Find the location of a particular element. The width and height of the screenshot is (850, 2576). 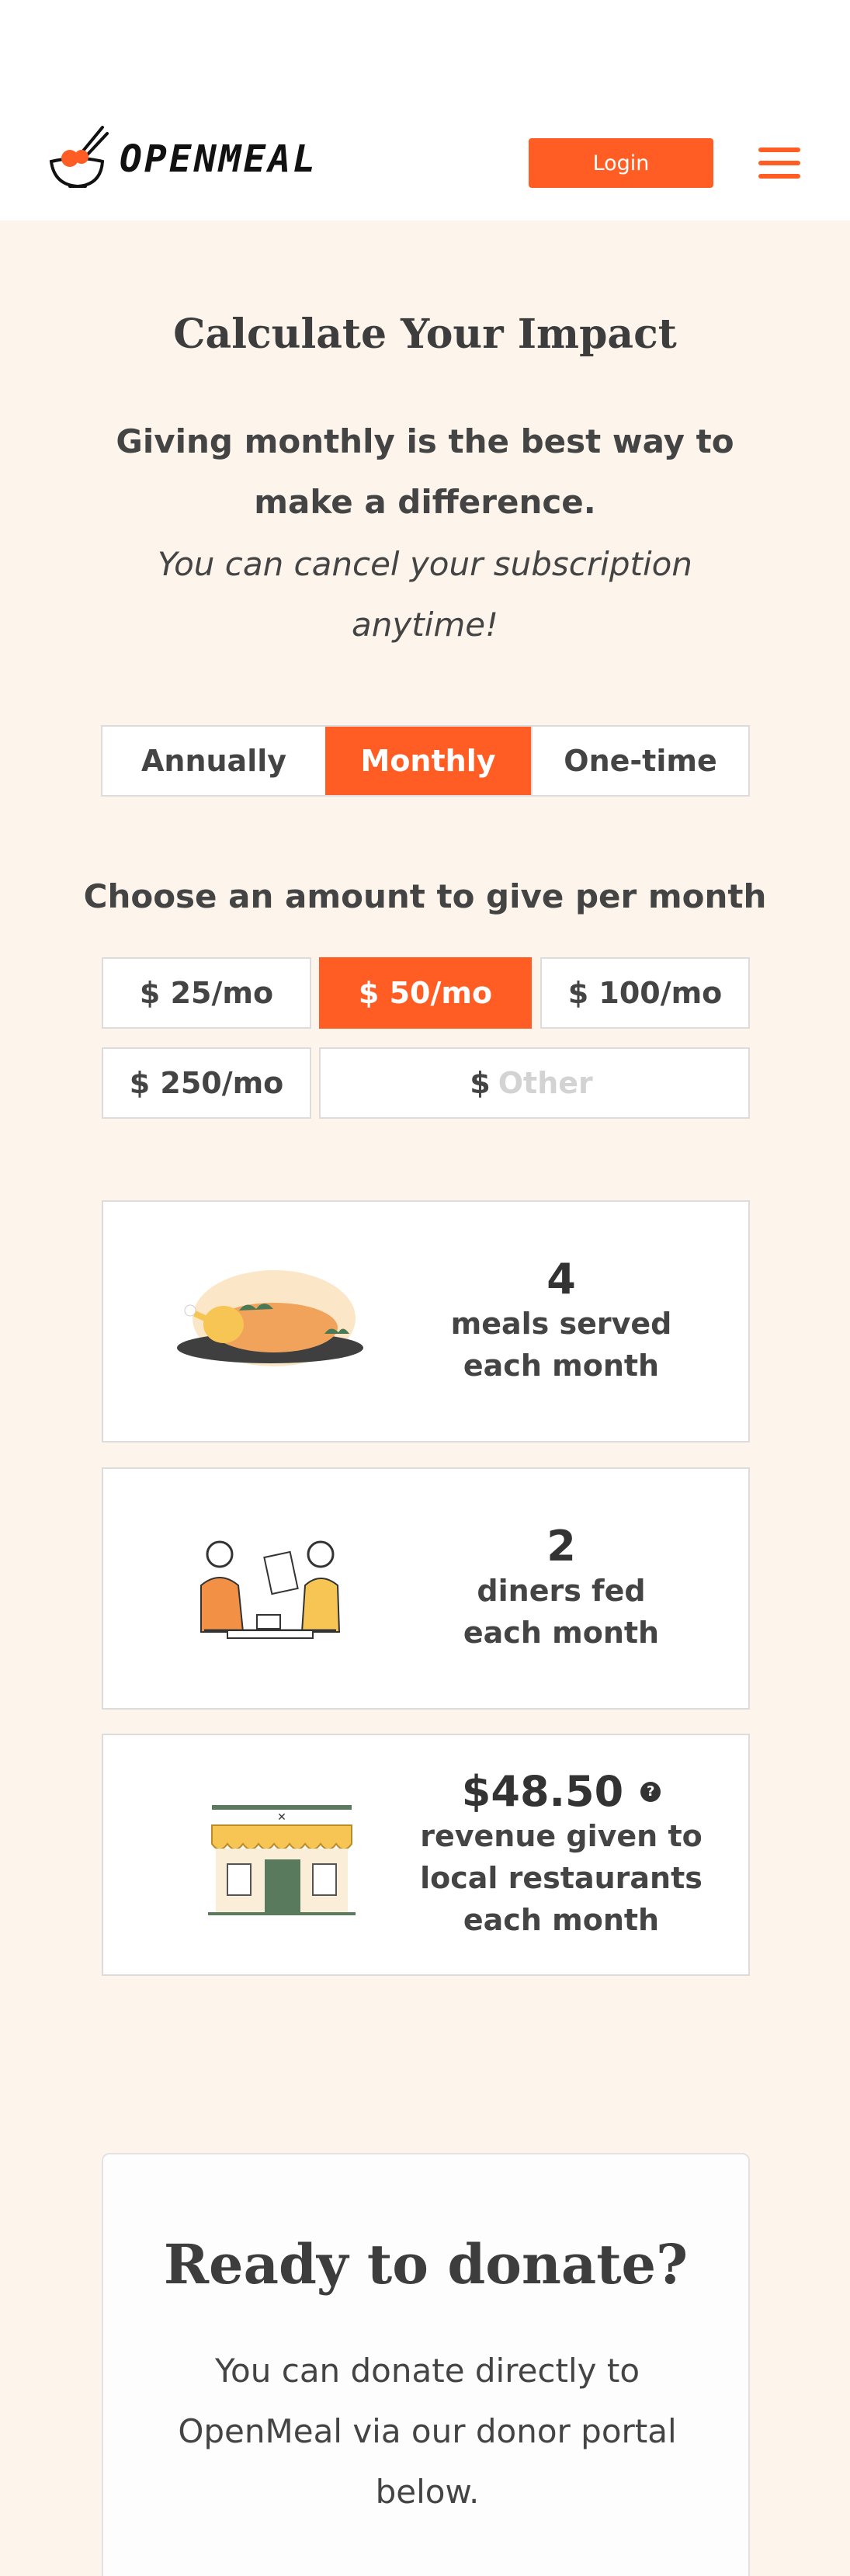

currency-symbol: $ is located at coordinates (480, 1083).